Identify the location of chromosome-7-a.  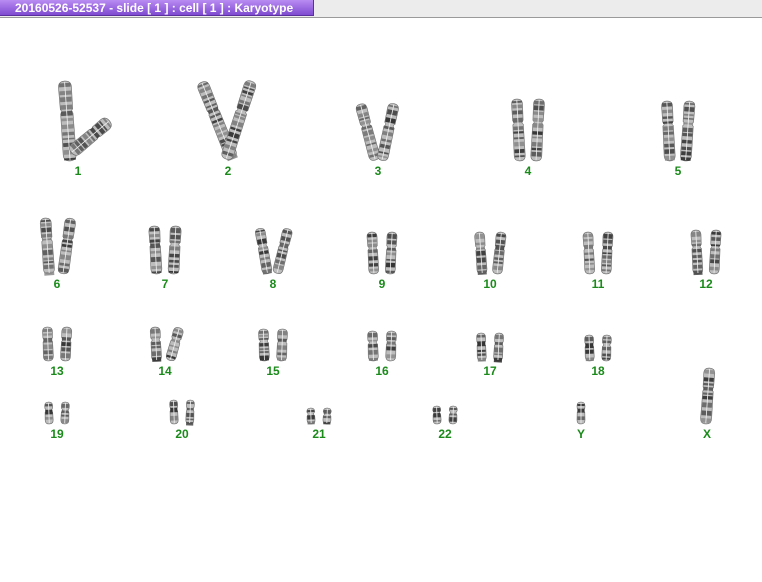
(156, 253).